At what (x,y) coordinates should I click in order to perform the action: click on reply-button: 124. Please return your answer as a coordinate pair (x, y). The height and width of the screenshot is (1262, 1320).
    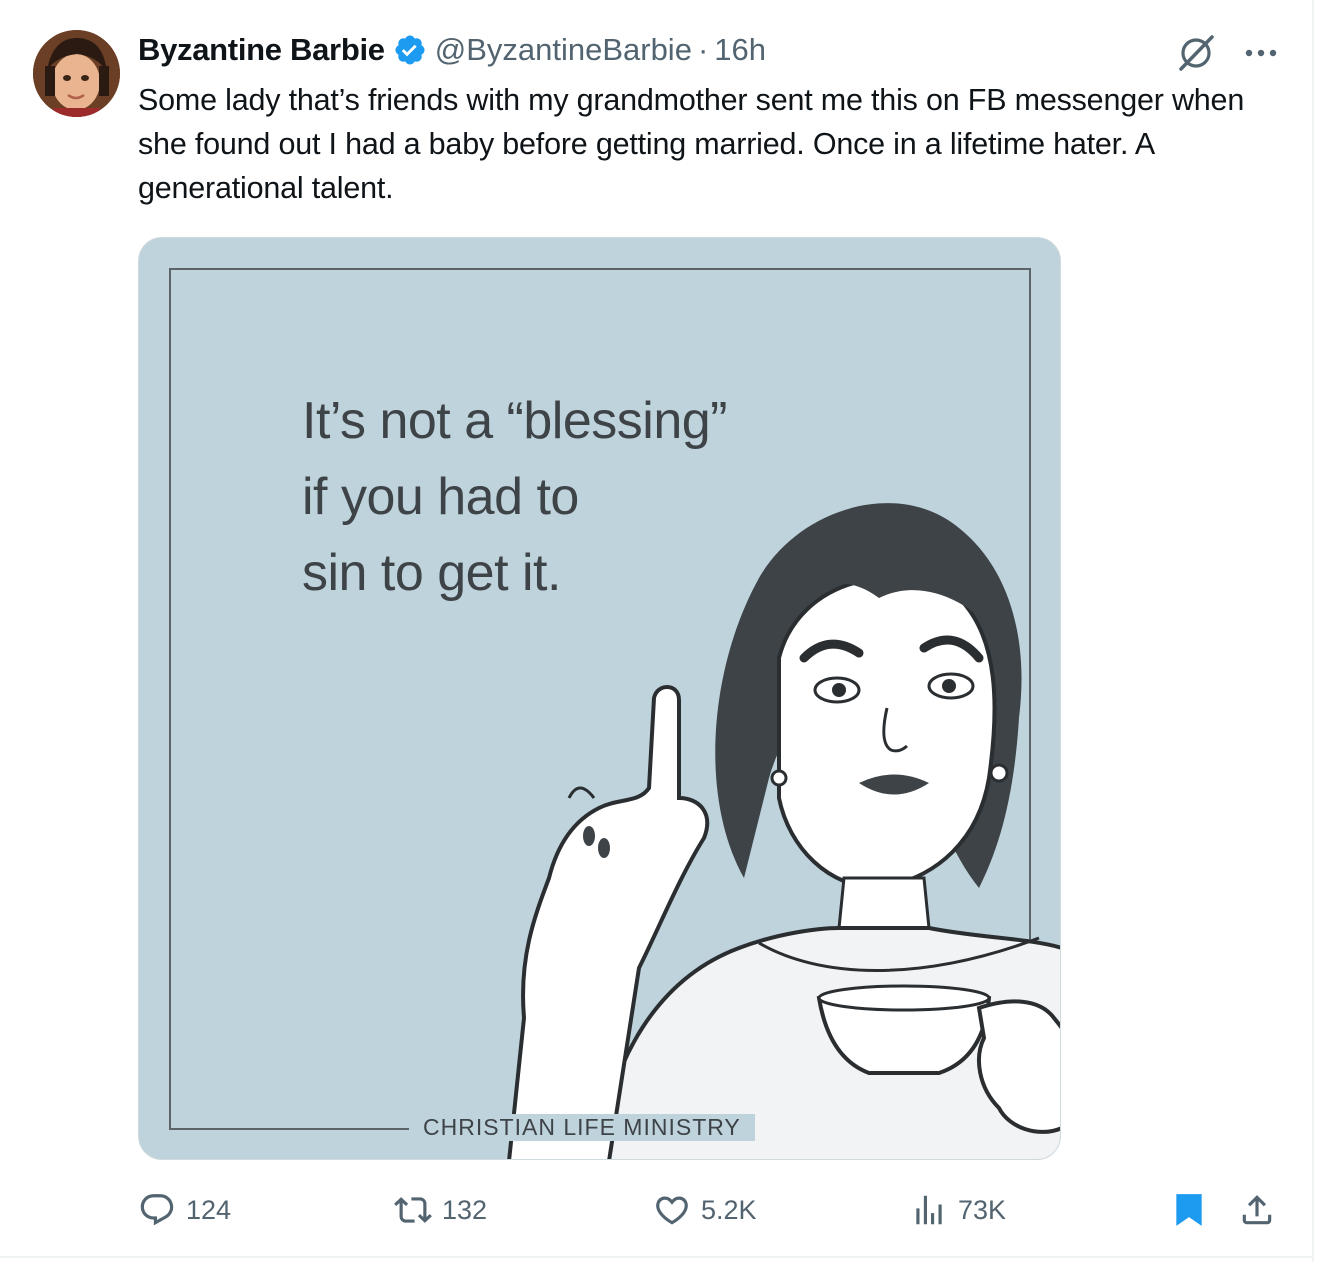
    Looking at the image, I should click on (184, 1210).